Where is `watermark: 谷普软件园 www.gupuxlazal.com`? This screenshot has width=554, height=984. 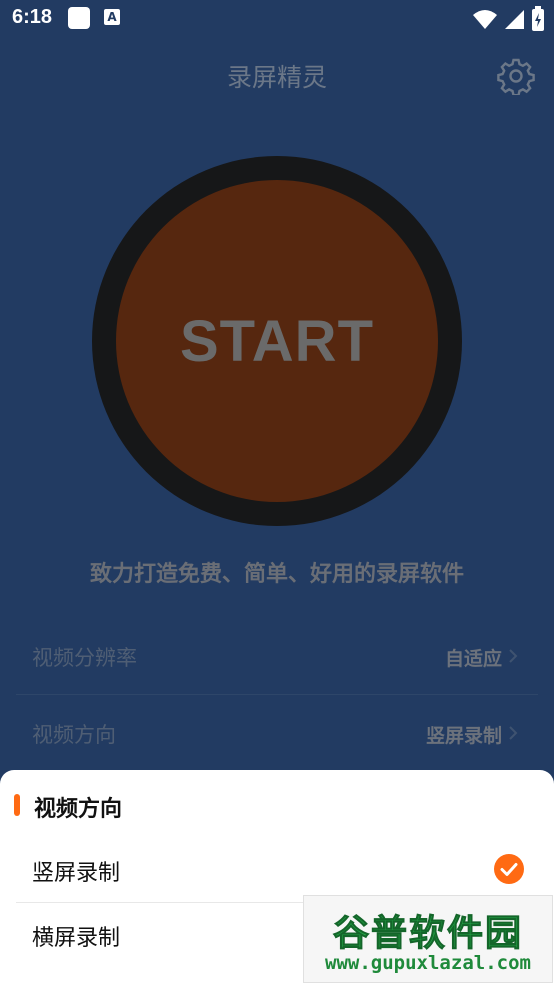 watermark: 谷普软件园 www.gupuxlazal.com is located at coordinates (428, 939).